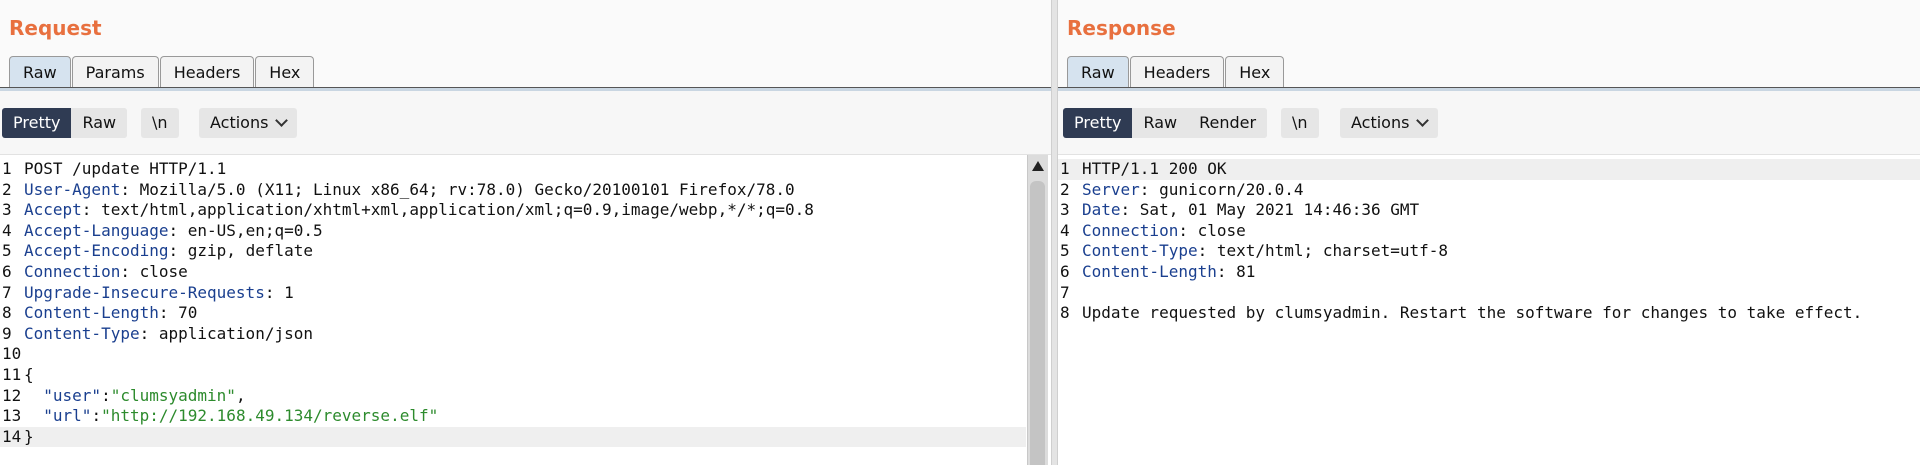  Describe the element at coordinates (178, 313) in the screenshot. I see `code-text: : 70` at that location.